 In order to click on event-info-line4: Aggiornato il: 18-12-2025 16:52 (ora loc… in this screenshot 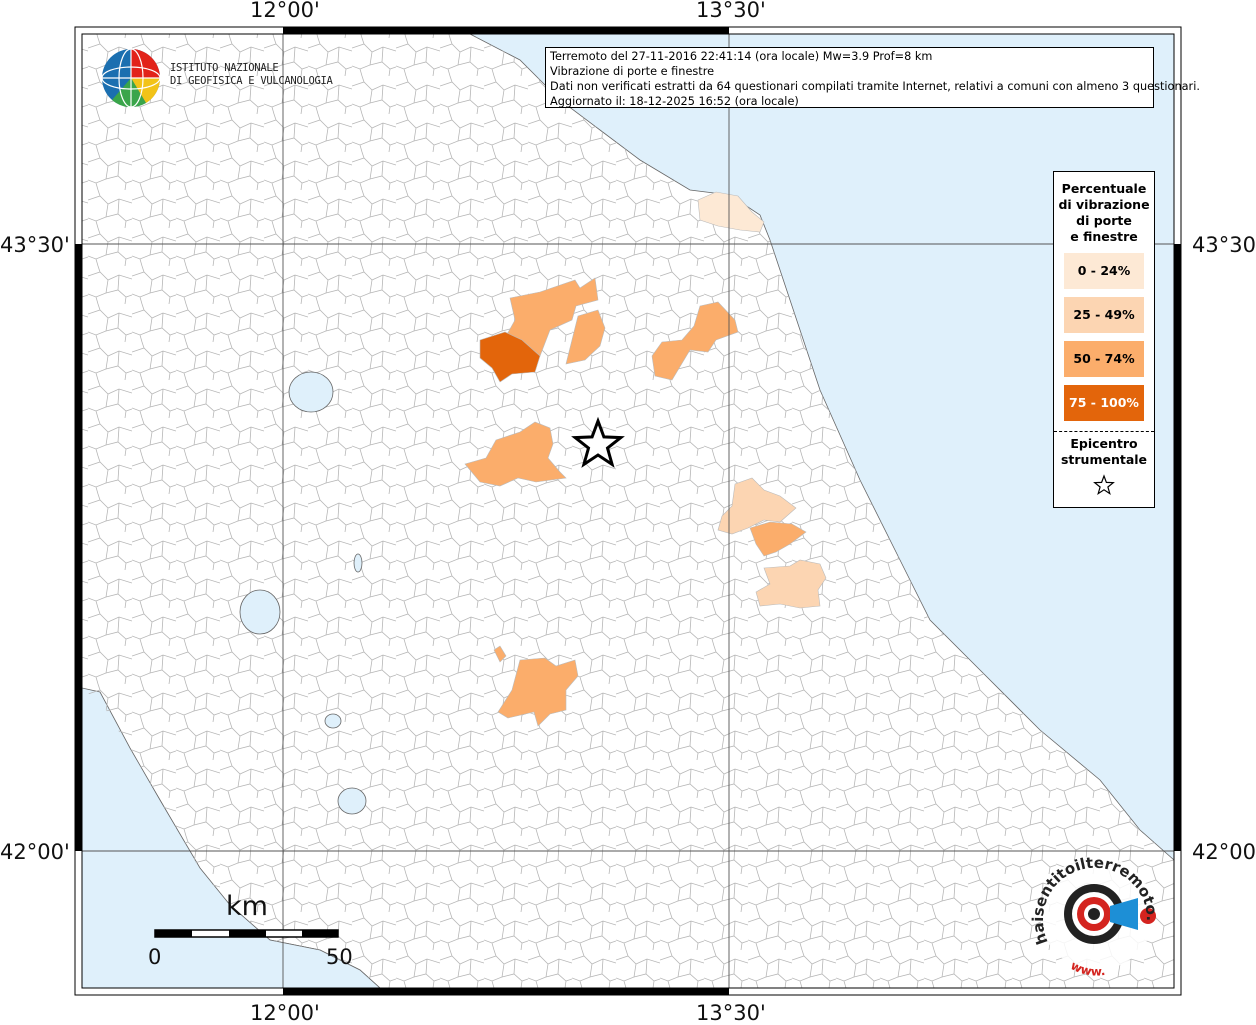, I will do `click(674, 101)`.